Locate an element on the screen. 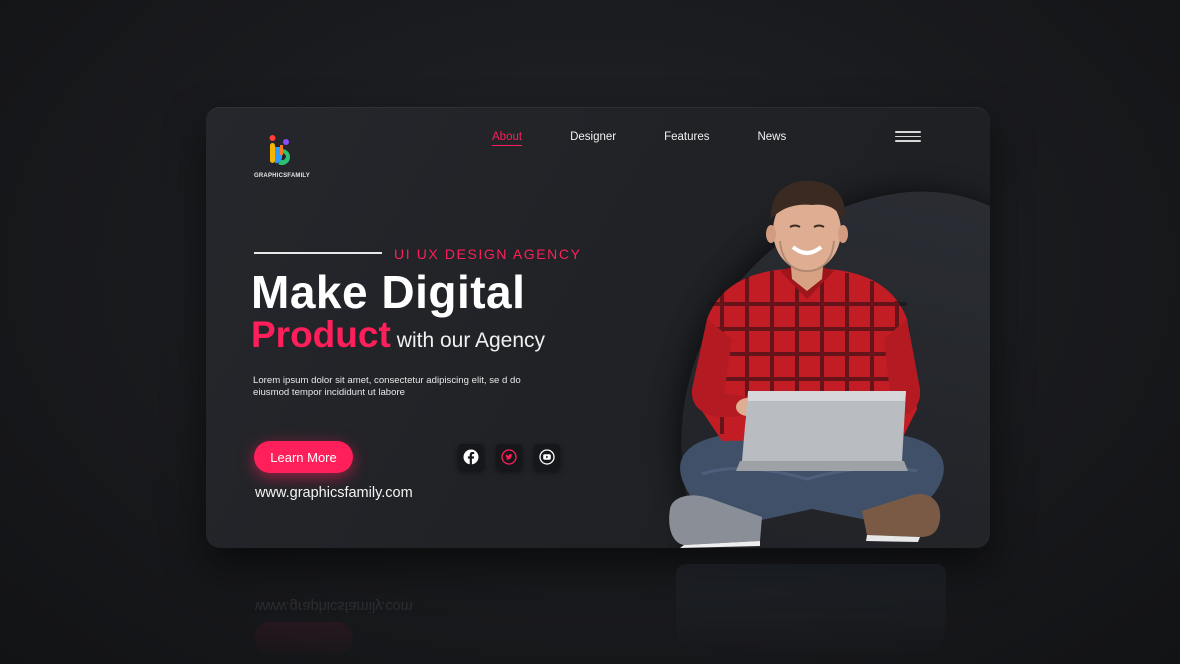  social-twitter is located at coordinates (509, 457).